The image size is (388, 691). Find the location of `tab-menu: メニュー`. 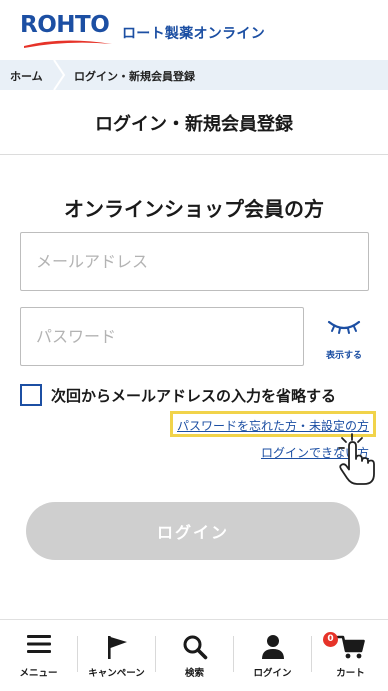

tab-menu: メニュー is located at coordinates (38, 655).